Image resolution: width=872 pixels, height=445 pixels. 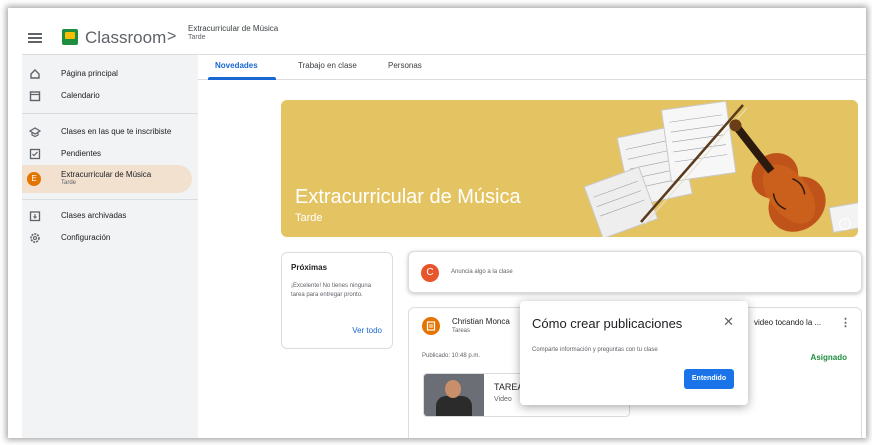 I want to click on classroom-logo-icon, so click(x=70, y=37).